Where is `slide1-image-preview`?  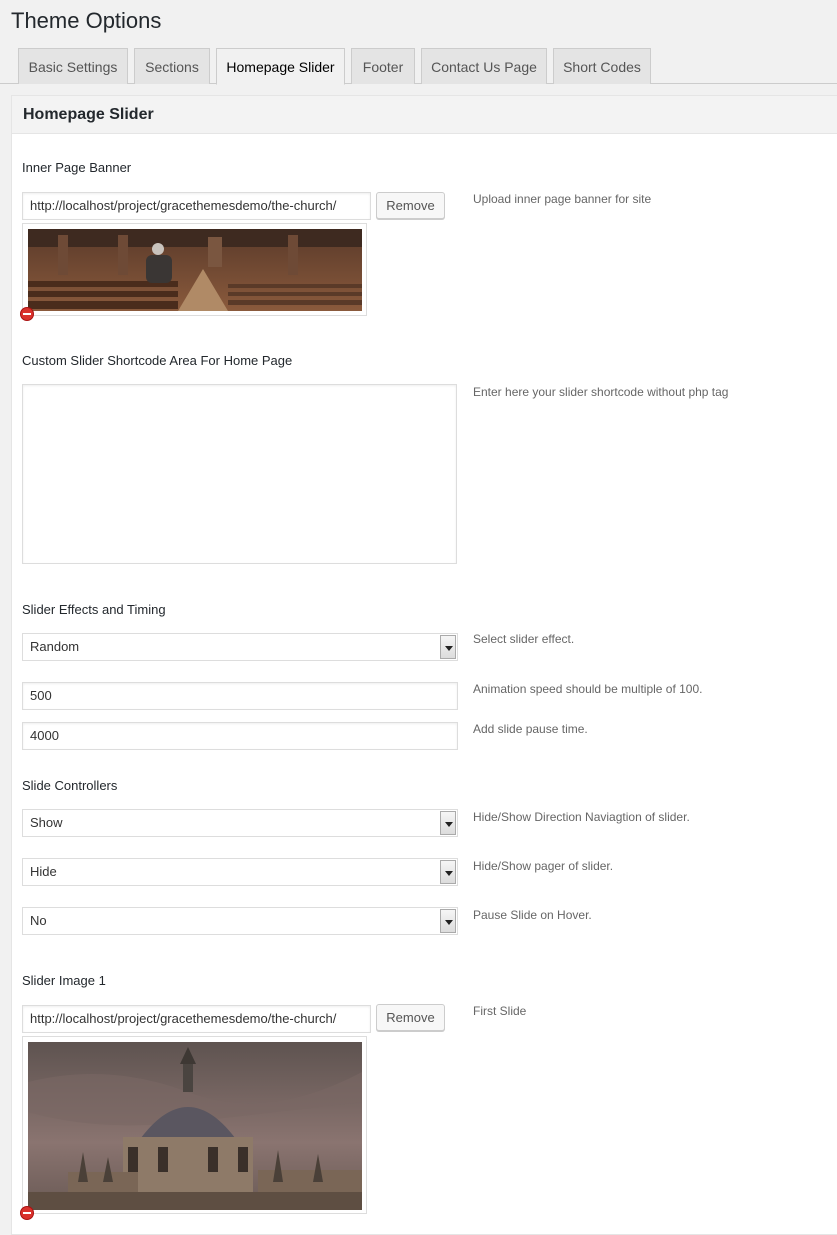
slide1-image-preview is located at coordinates (194, 1125).